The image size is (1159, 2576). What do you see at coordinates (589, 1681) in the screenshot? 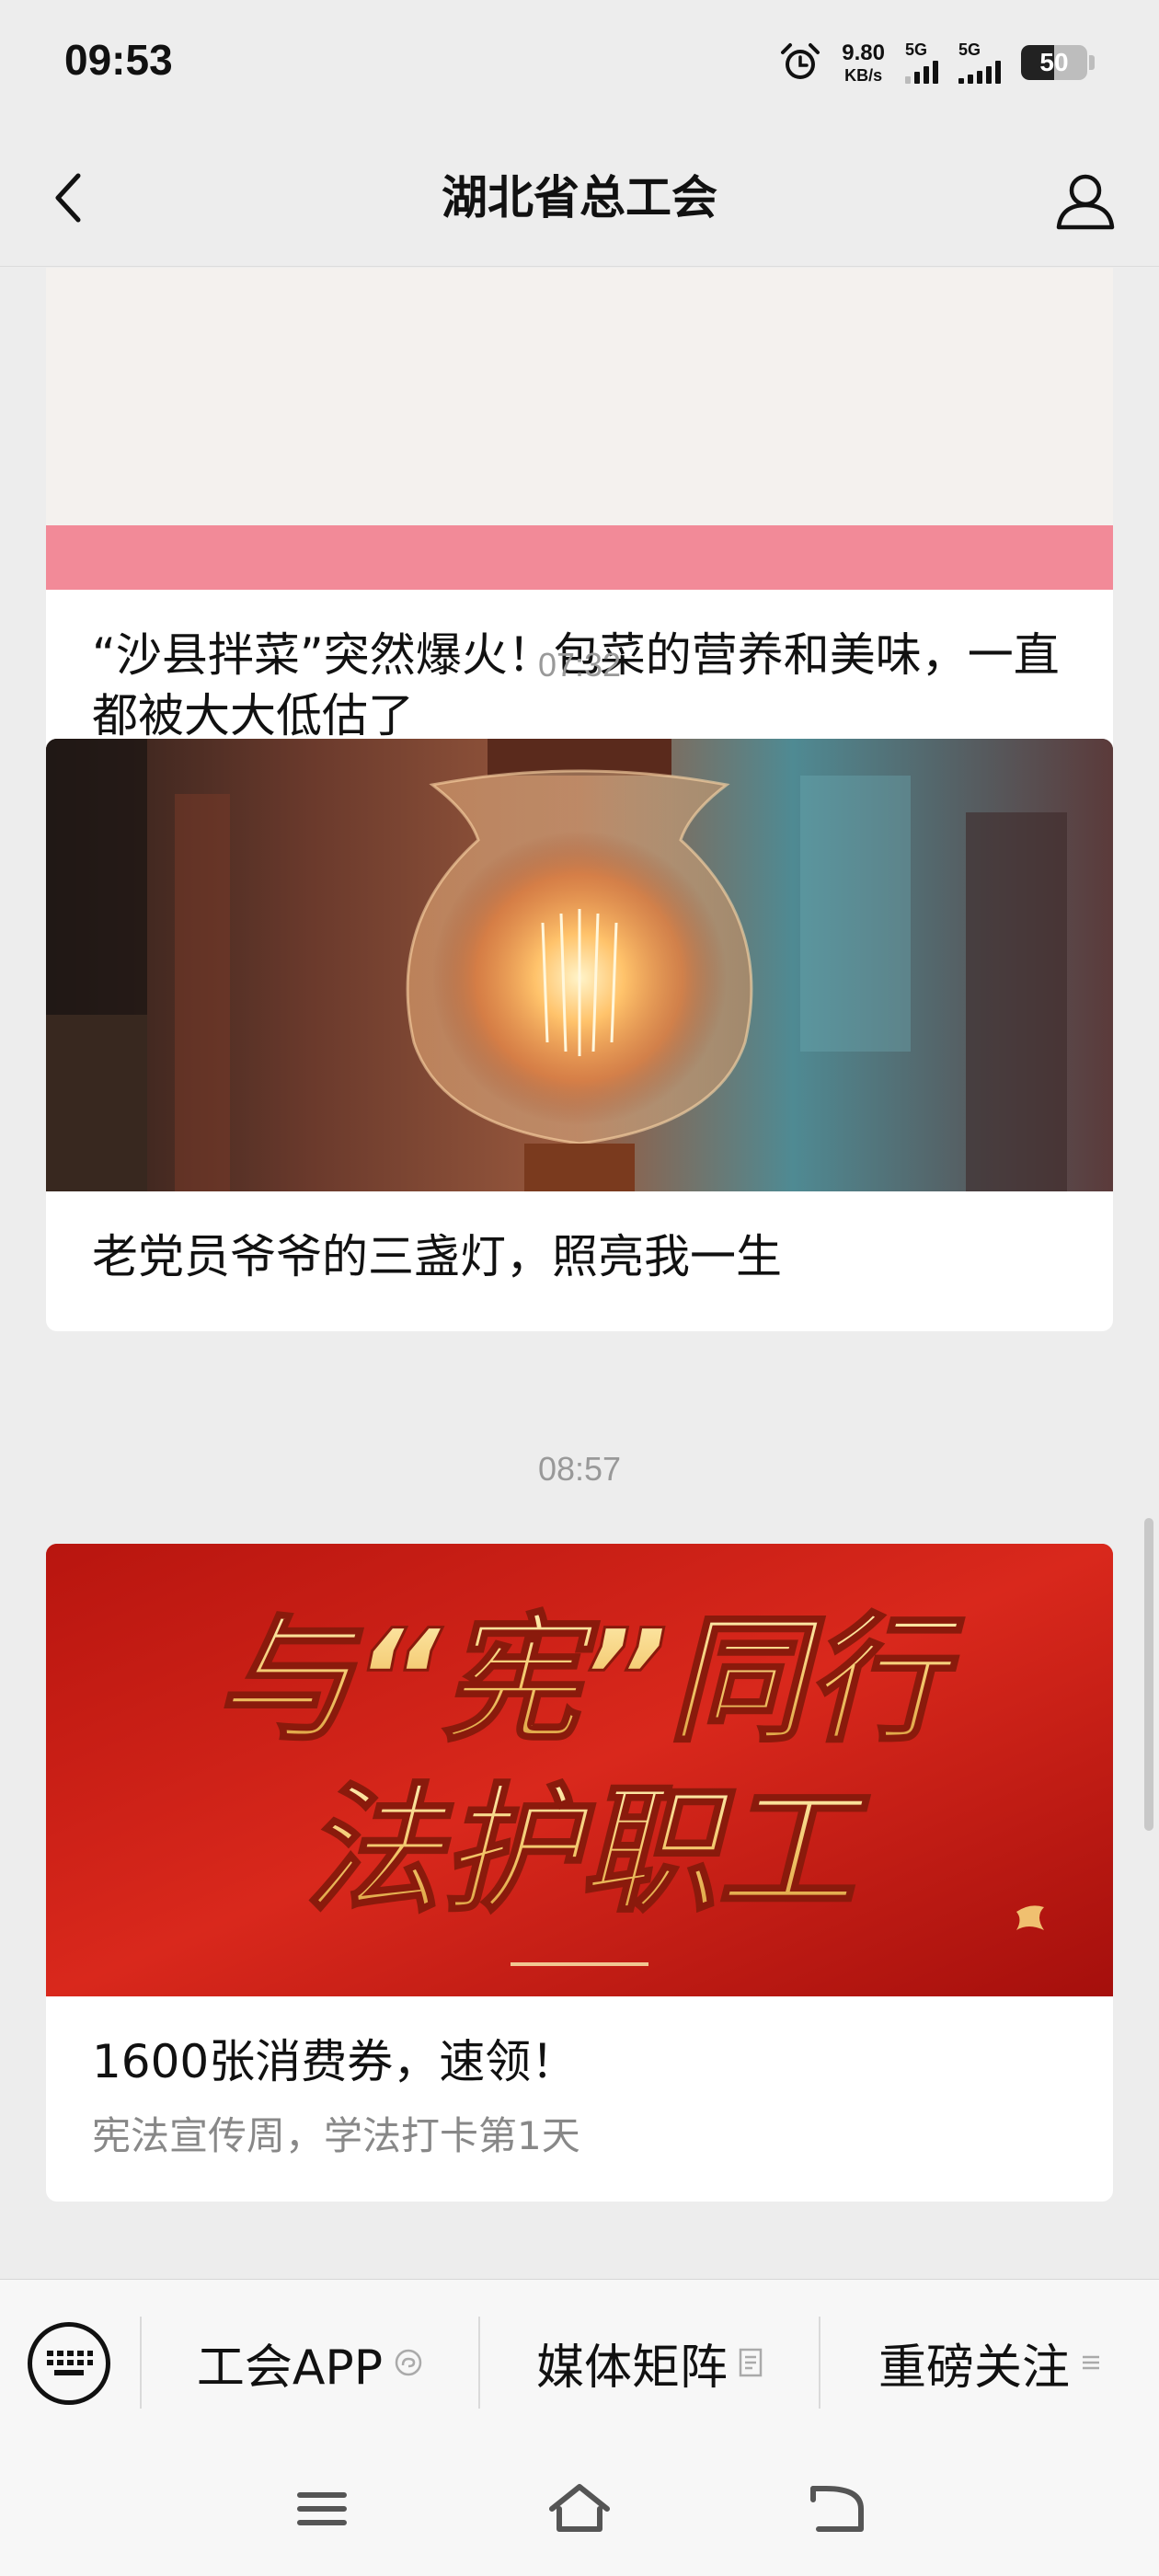
I see `banner-line-1: 与“宪”同行` at bounding box center [589, 1681].